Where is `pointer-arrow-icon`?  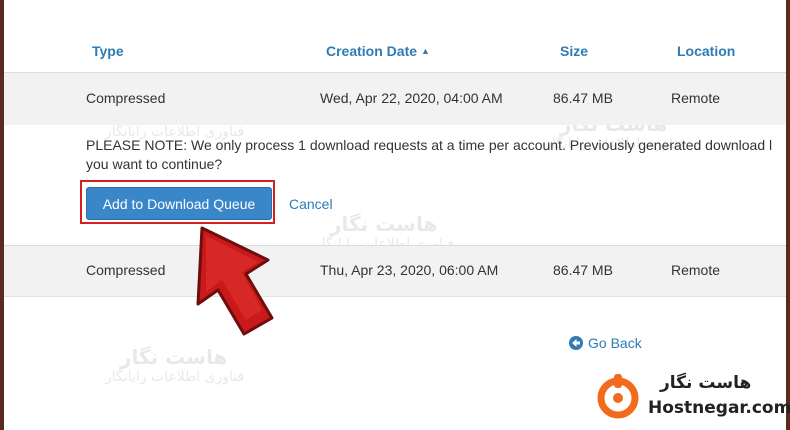
pointer-arrow-icon is located at coordinates (235, 281).